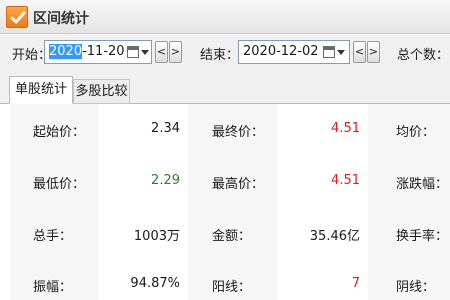  Describe the element at coordinates (161, 52) in the screenshot. I see `start-prev-button: <` at that location.